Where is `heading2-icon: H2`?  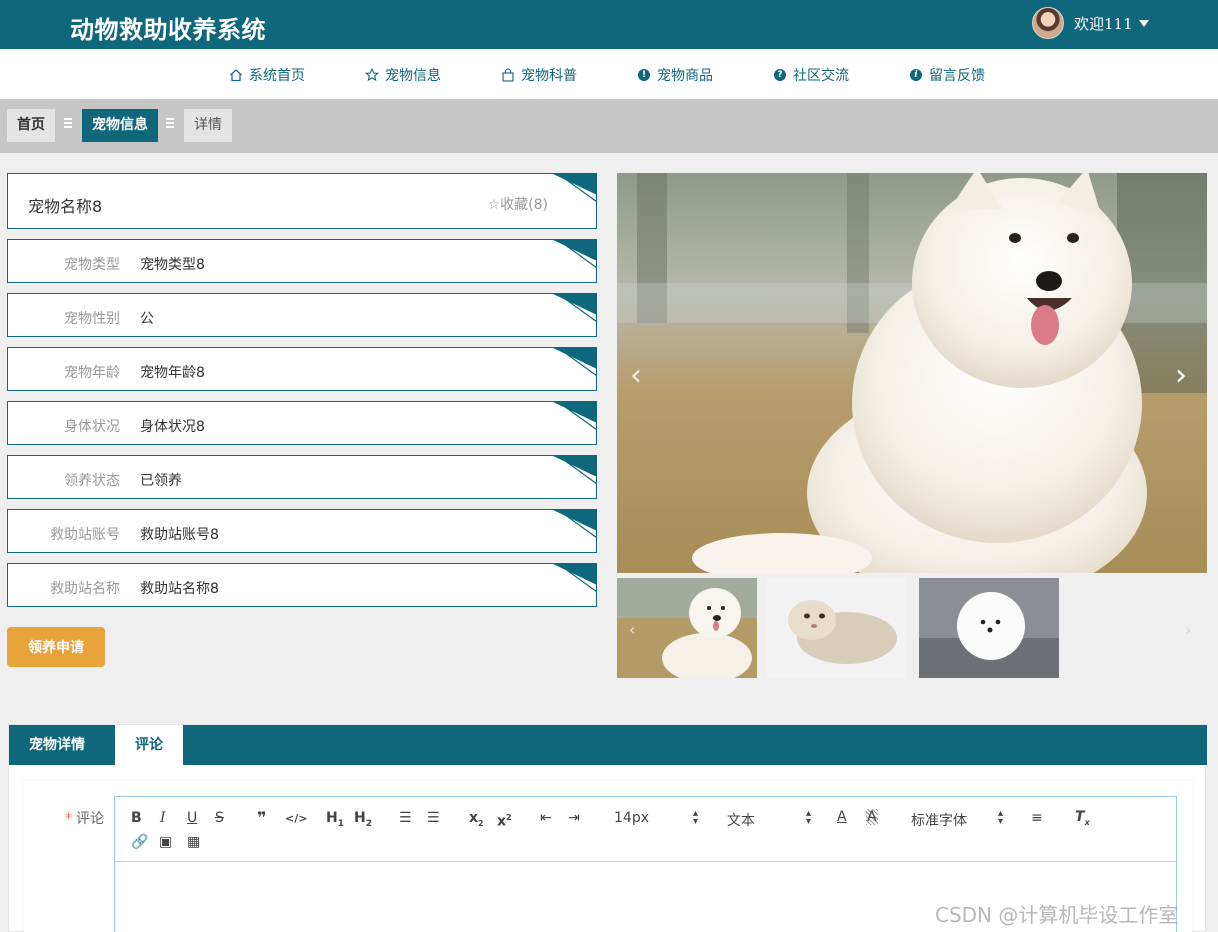
heading2-icon: H2 is located at coordinates (363, 821).